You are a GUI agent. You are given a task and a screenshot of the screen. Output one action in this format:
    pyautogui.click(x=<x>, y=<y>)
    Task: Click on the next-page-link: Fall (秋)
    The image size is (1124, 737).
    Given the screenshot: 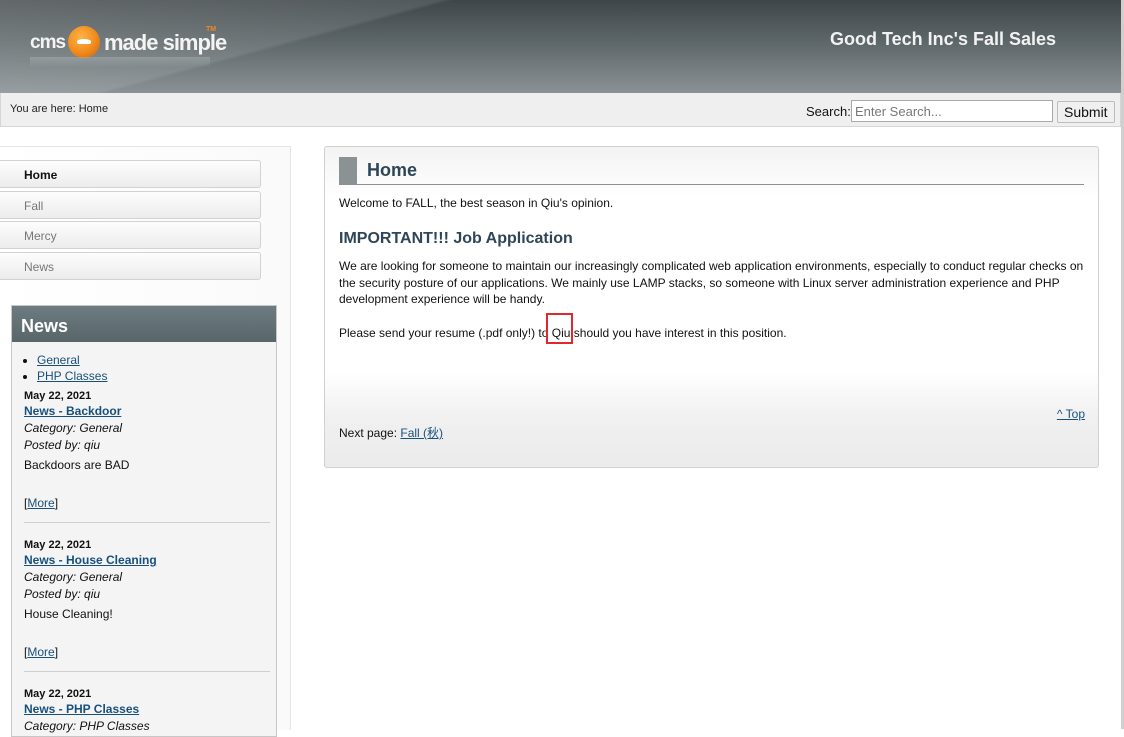 What is the action you would take?
    pyautogui.click(x=421, y=433)
    